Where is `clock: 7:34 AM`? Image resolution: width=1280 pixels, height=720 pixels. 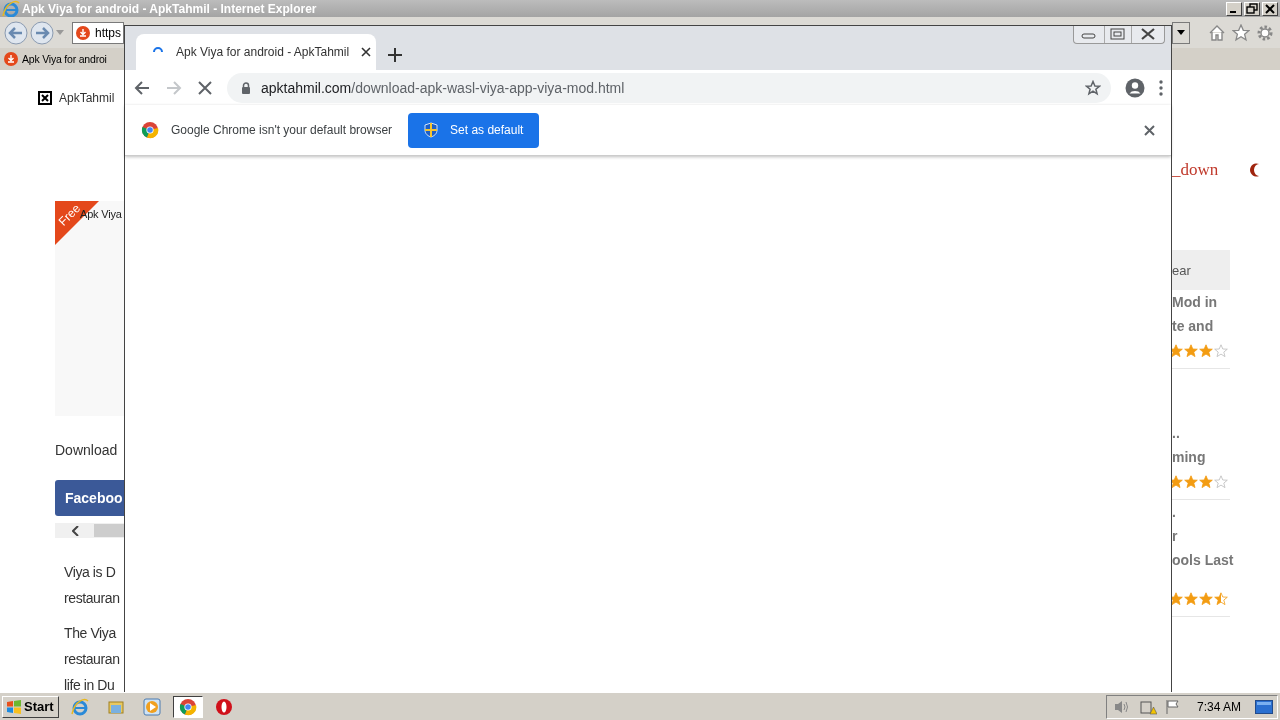
clock: 7:34 AM is located at coordinates (1218, 706).